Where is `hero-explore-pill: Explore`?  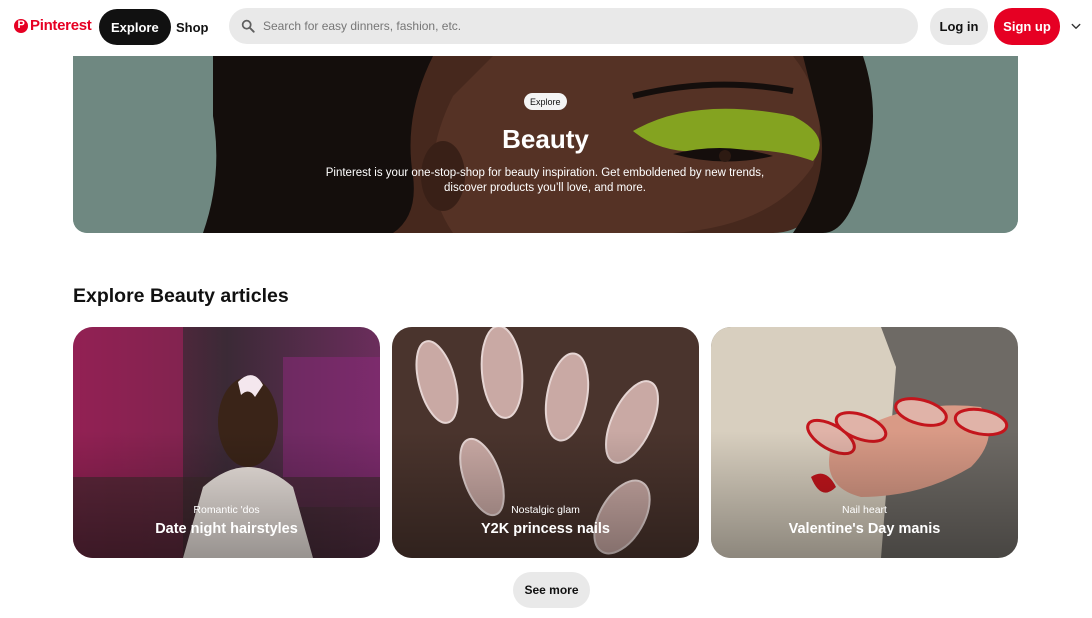 hero-explore-pill: Explore is located at coordinates (545, 101).